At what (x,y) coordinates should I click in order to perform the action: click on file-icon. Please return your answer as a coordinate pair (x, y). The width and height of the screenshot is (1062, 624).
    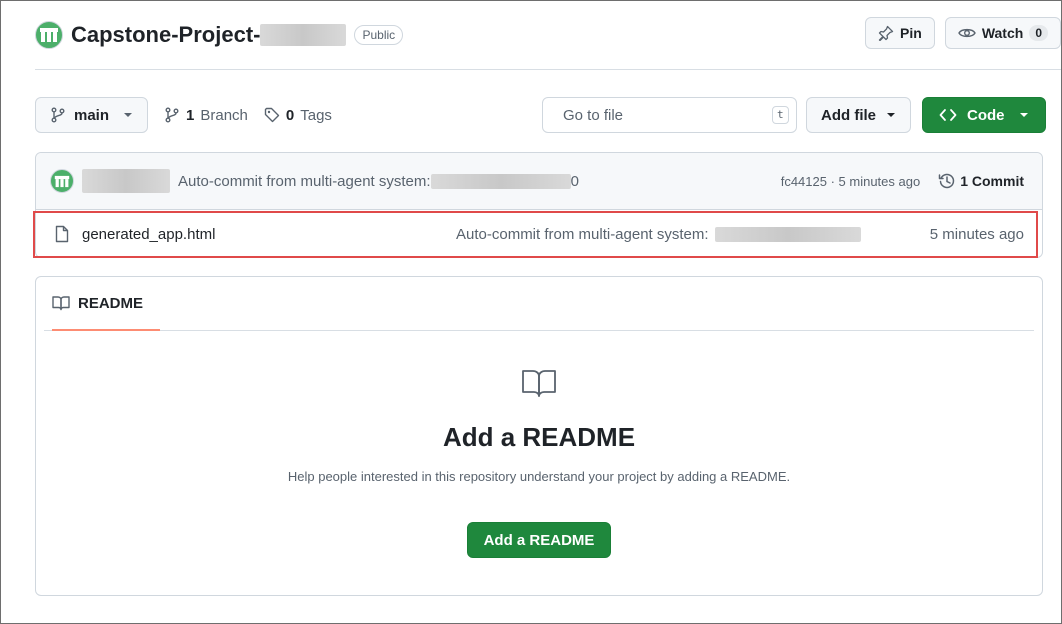
    Looking at the image, I should click on (62, 234).